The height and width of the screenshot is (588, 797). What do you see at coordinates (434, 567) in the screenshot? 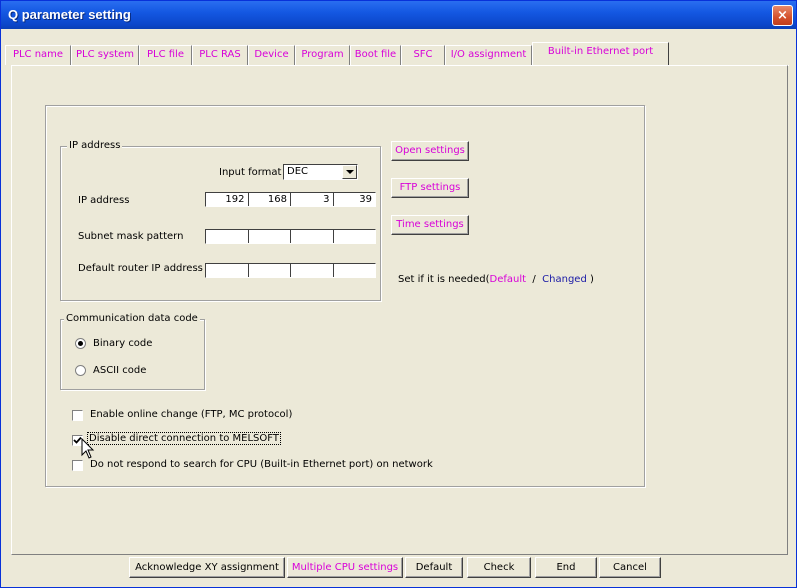
I see `default-button: Default` at bounding box center [434, 567].